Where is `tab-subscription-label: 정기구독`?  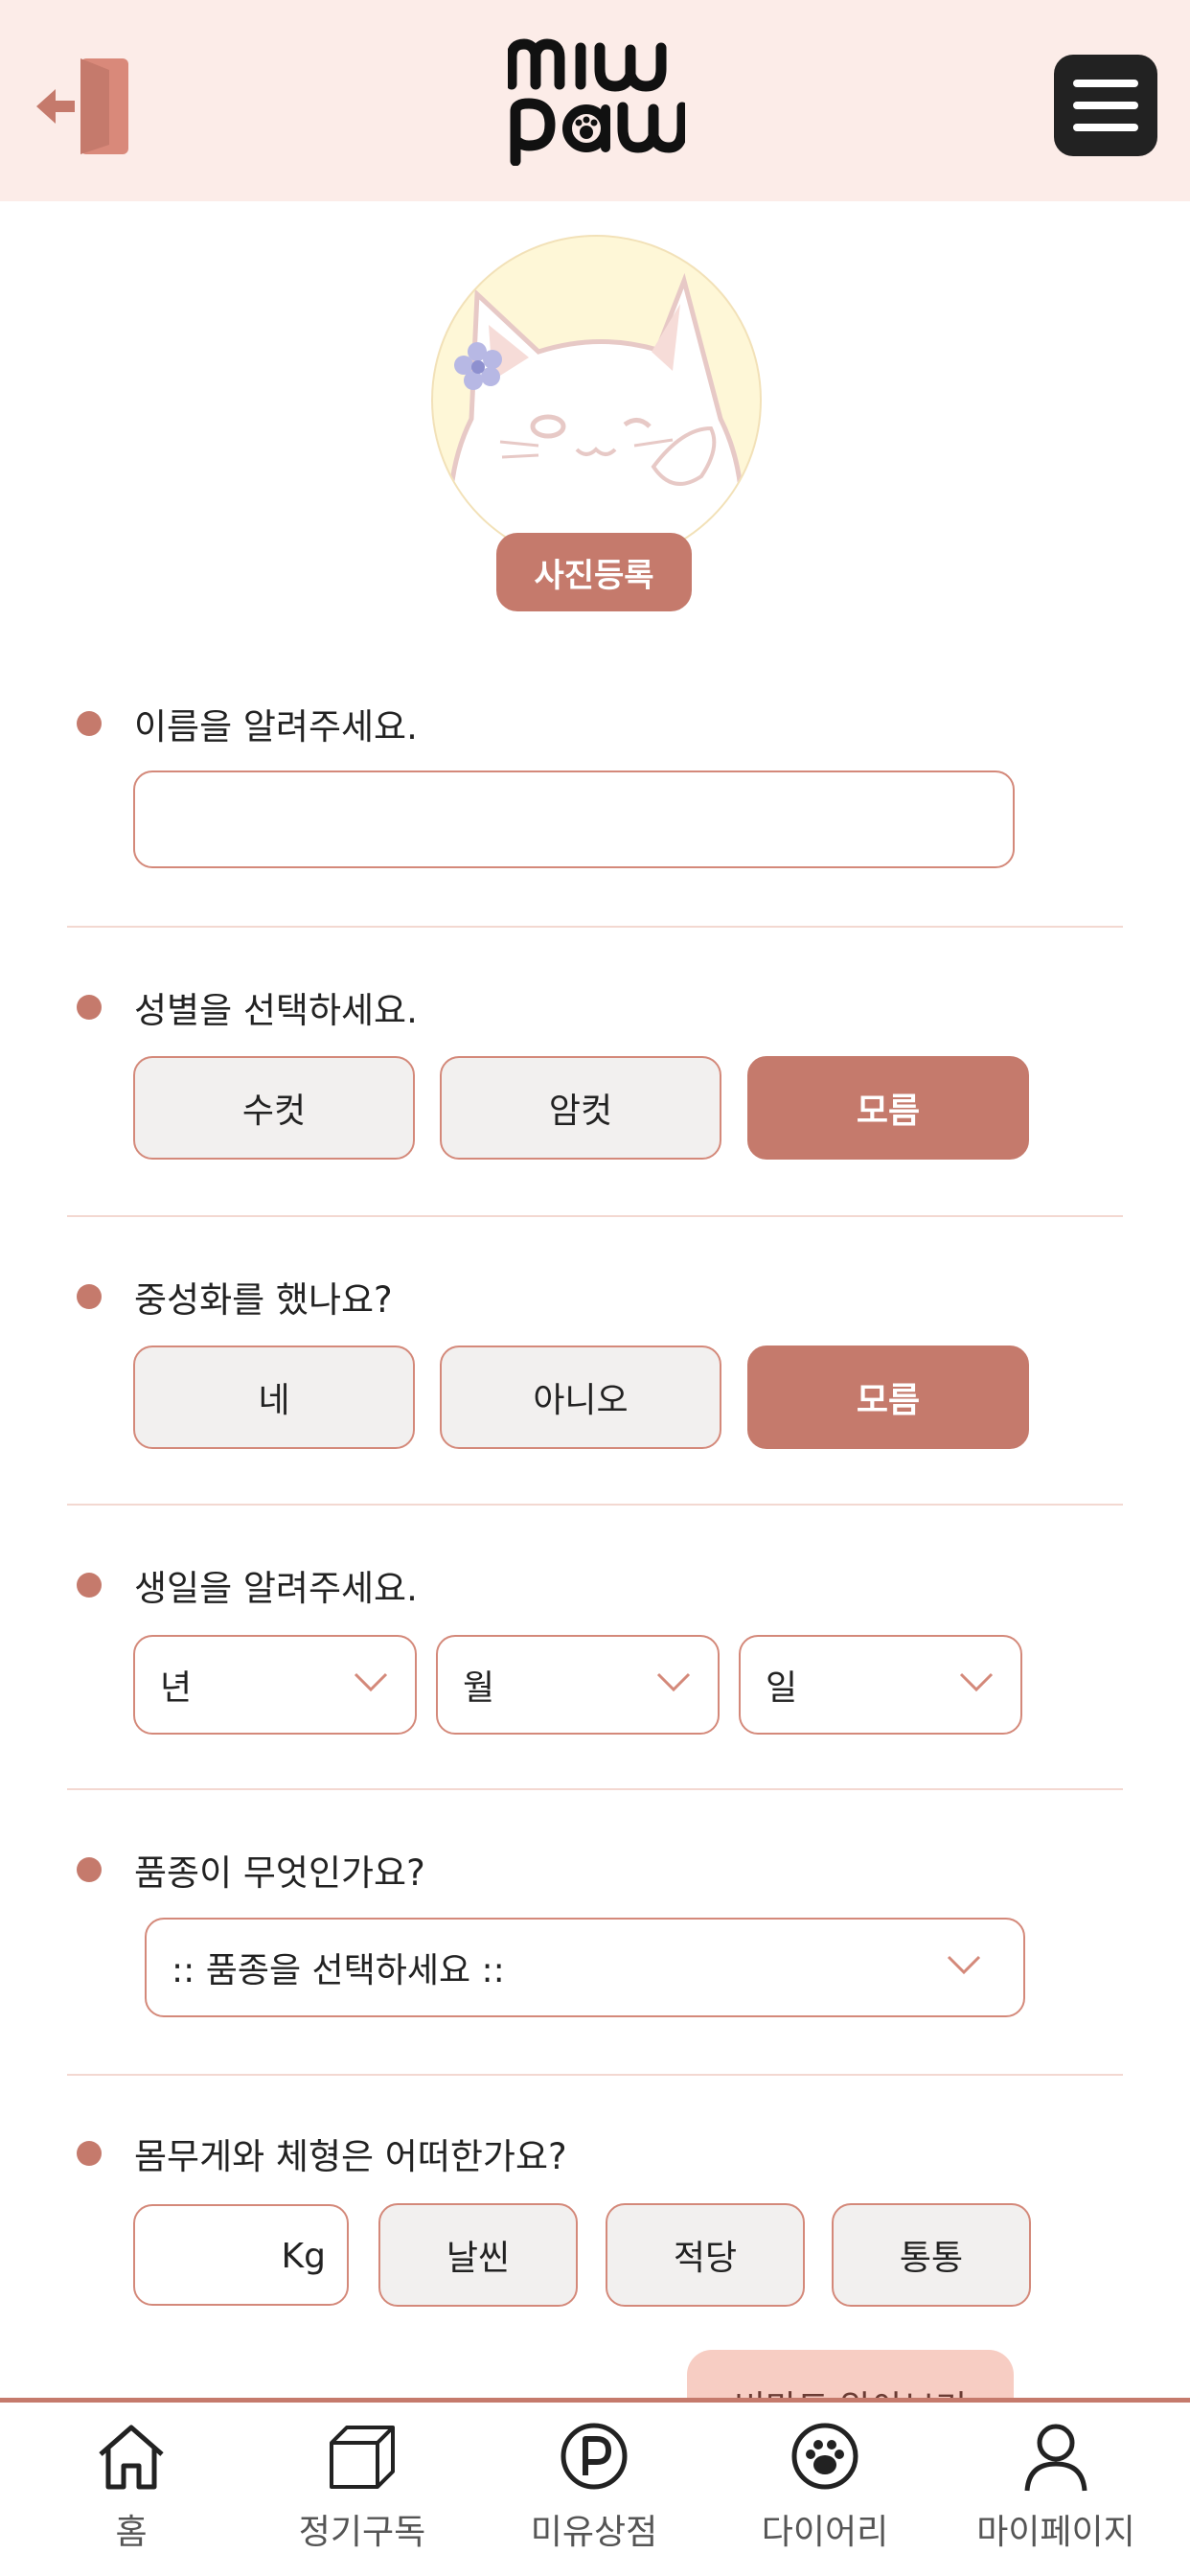 tab-subscription-label: 정기구독 is located at coordinates (362, 2532).